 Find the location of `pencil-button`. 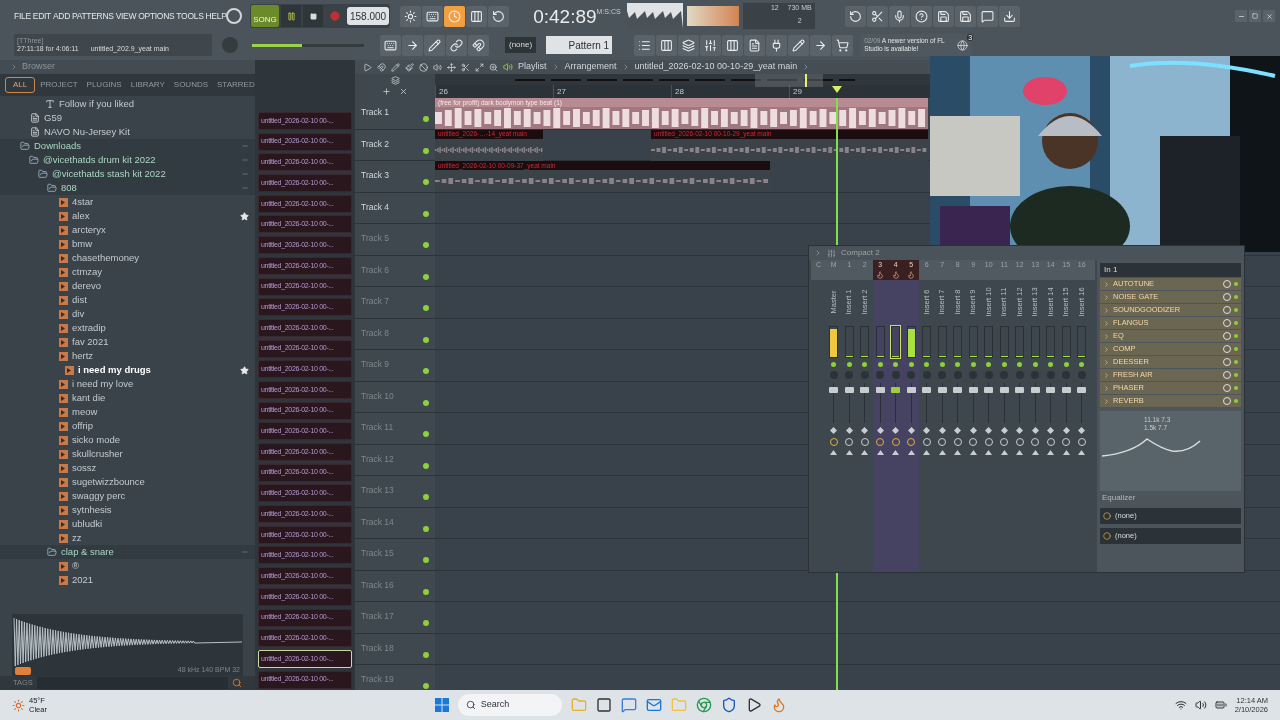

pencil-button is located at coordinates (434, 45).